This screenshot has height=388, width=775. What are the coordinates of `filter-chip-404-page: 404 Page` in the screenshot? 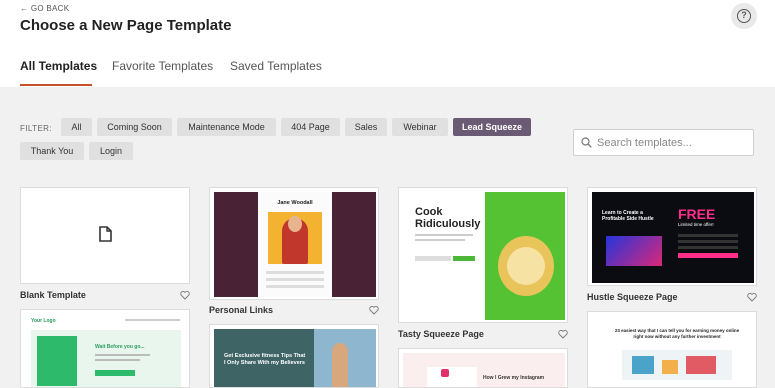 It's located at (310, 127).